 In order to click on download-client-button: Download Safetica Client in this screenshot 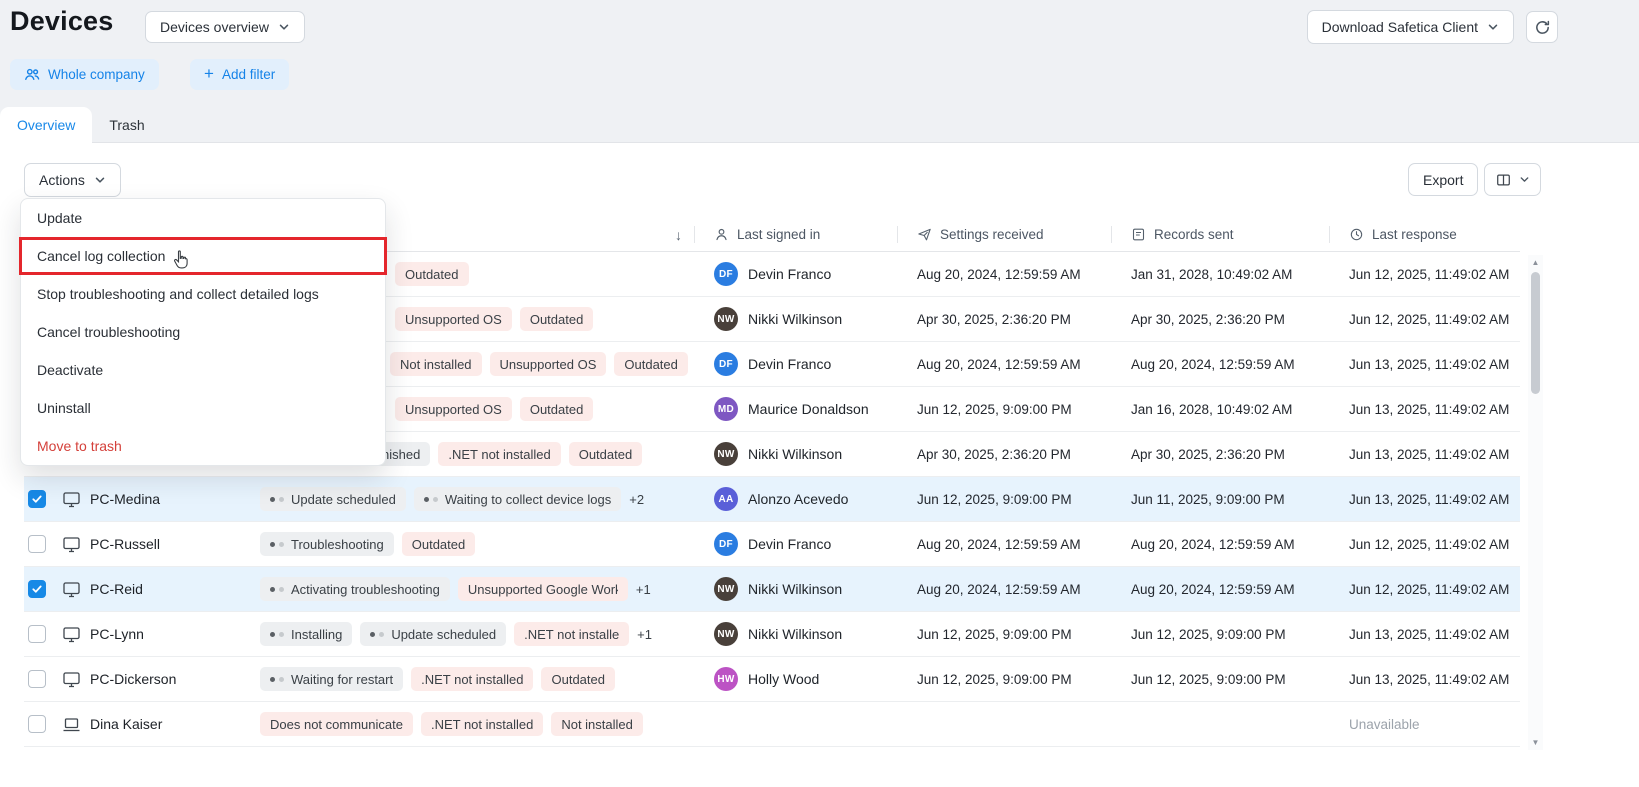, I will do `click(1410, 27)`.